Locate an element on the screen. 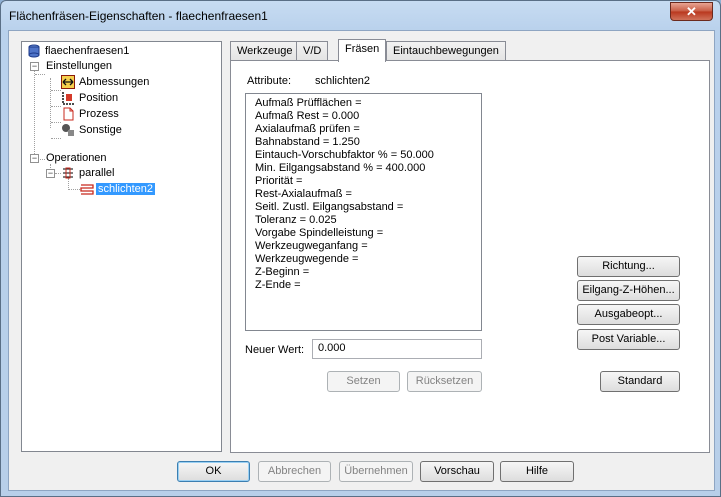  tree-item-misc: Sonstige is located at coordinates (92, 130).